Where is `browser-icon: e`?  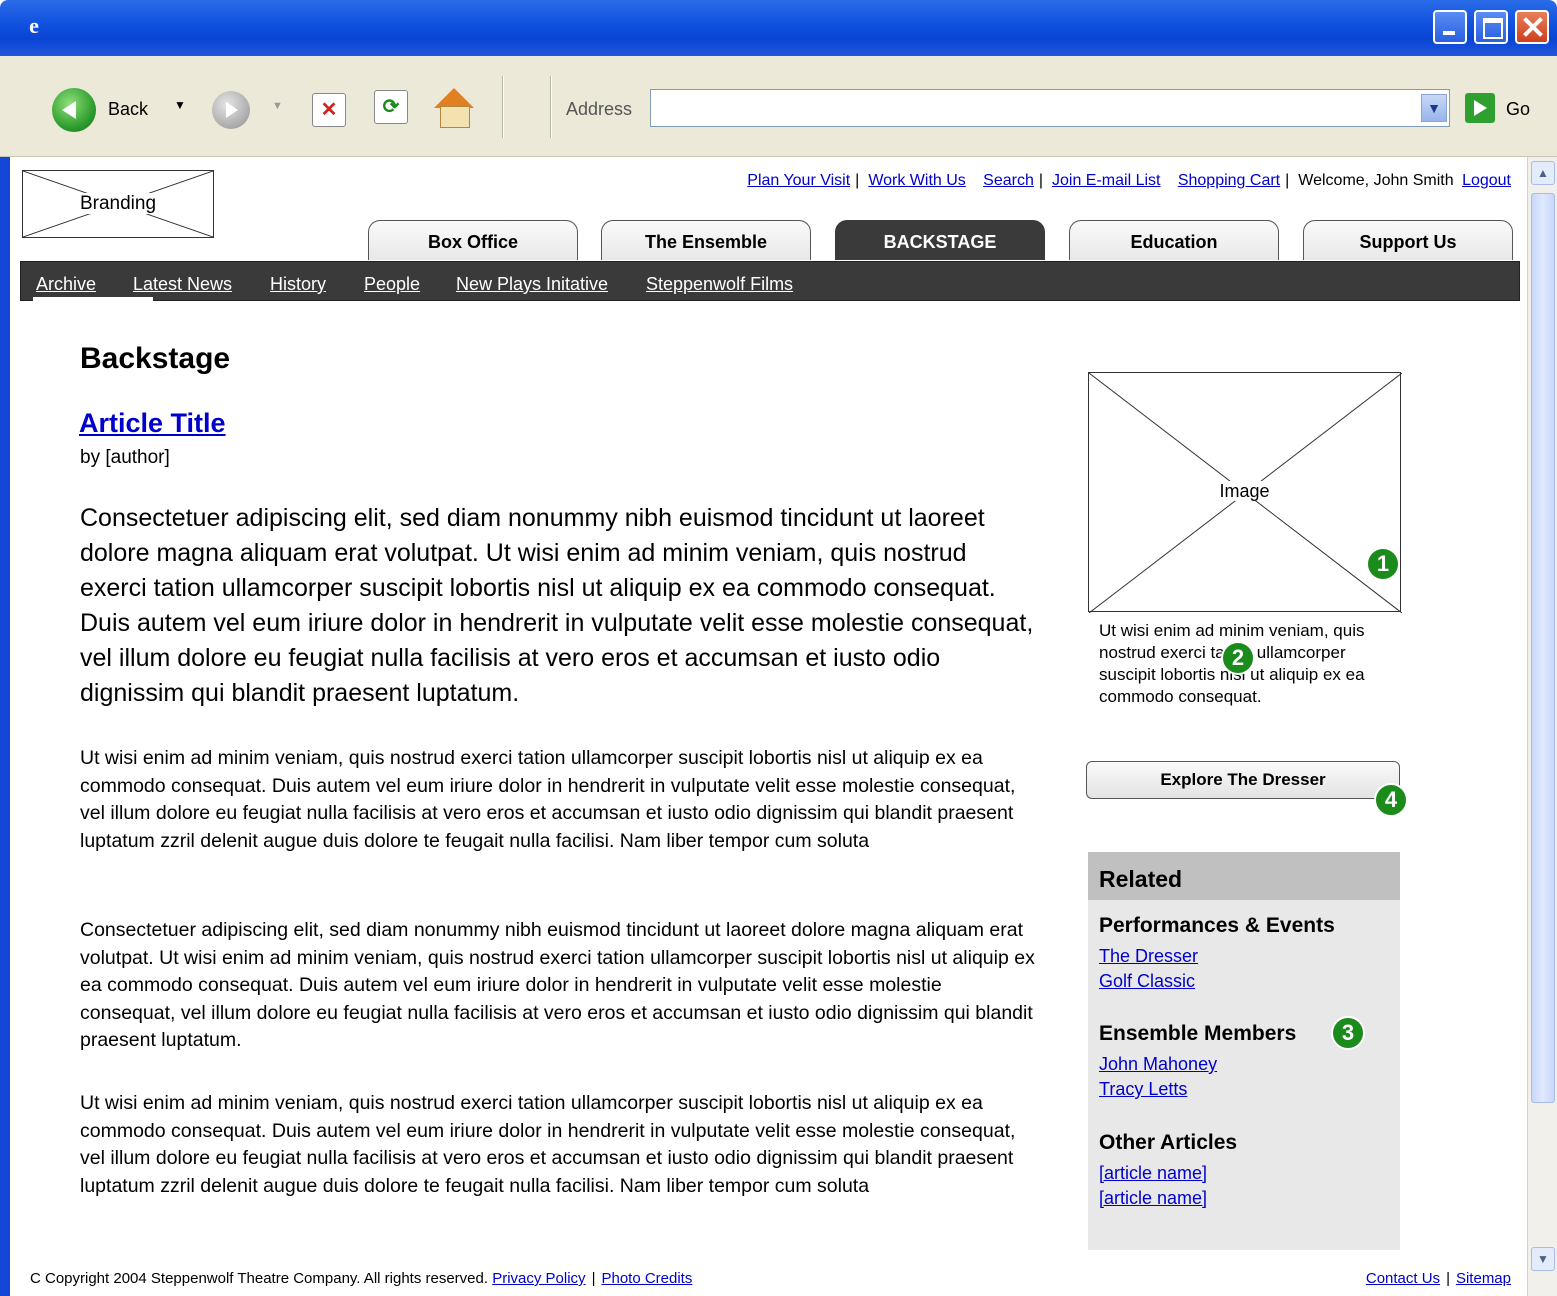
browser-icon: e is located at coordinates (34, 25).